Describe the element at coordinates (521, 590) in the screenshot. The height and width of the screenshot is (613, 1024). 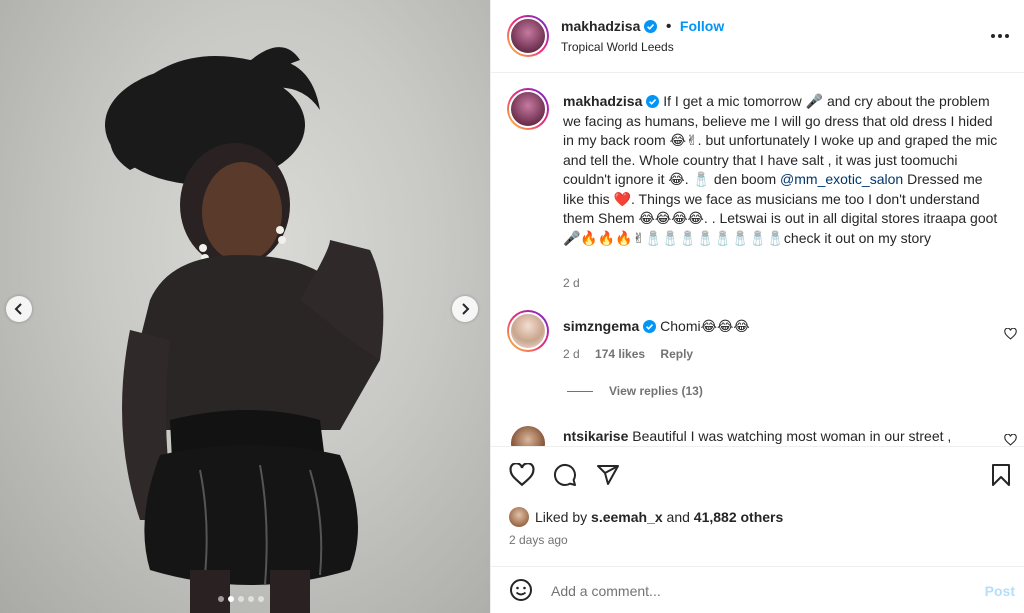
I see `smiley-icon` at that location.